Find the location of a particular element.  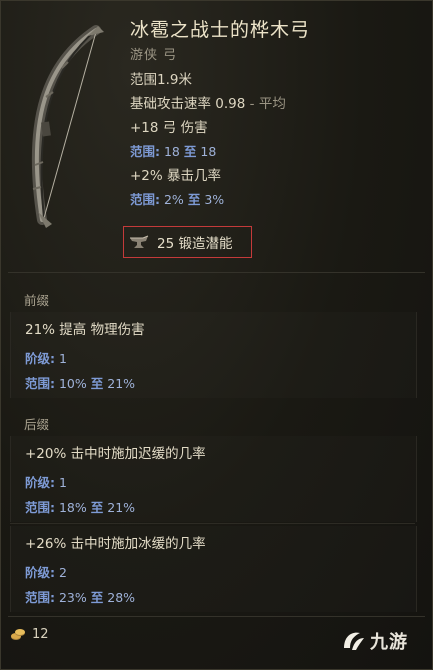

affix-range: 范围: 23% 至 28% is located at coordinates (80, 596).